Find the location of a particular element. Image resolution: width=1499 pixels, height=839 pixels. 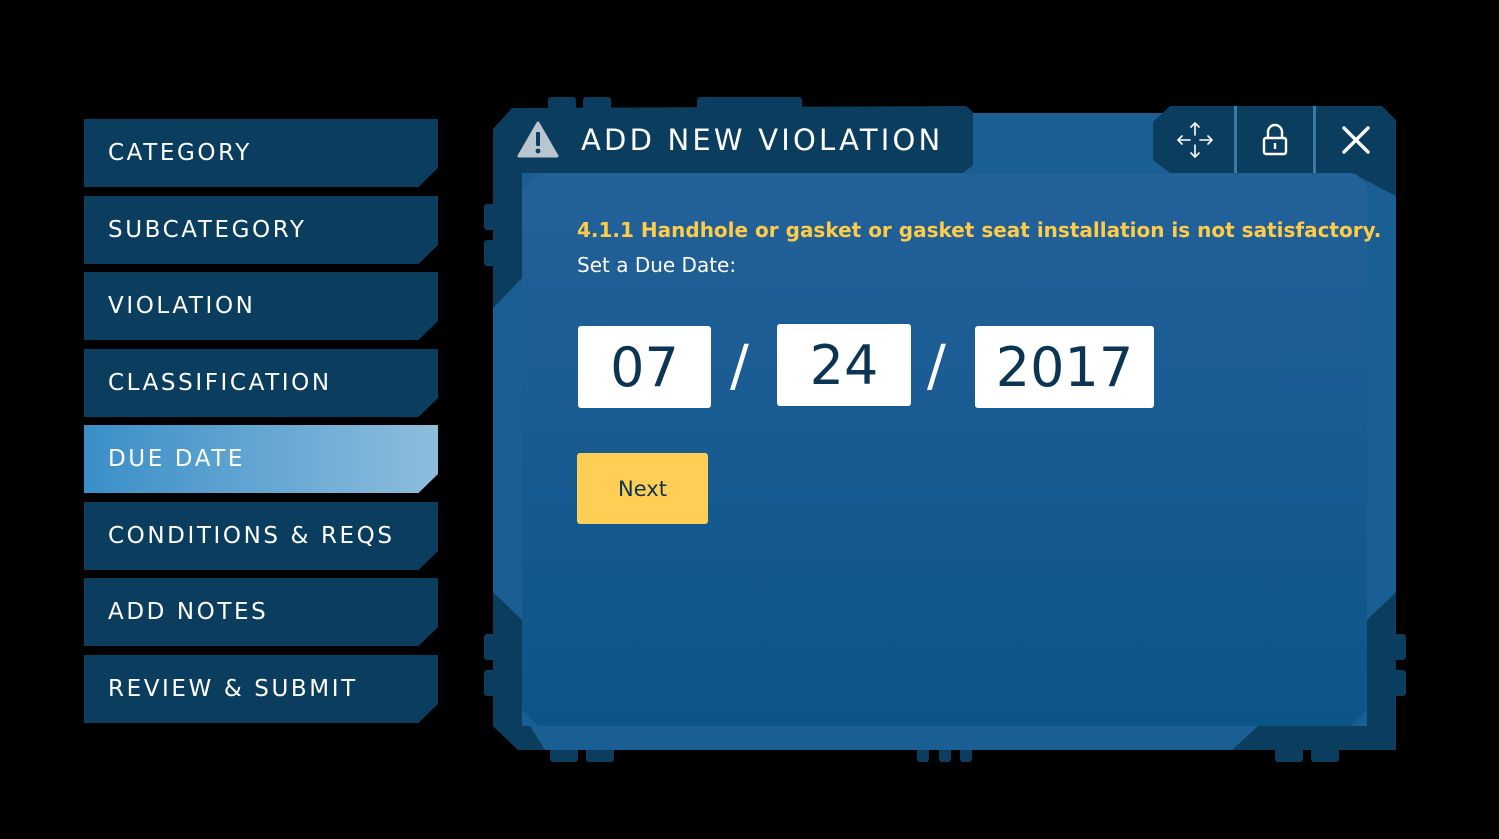

month-input: 07 is located at coordinates (644, 367).